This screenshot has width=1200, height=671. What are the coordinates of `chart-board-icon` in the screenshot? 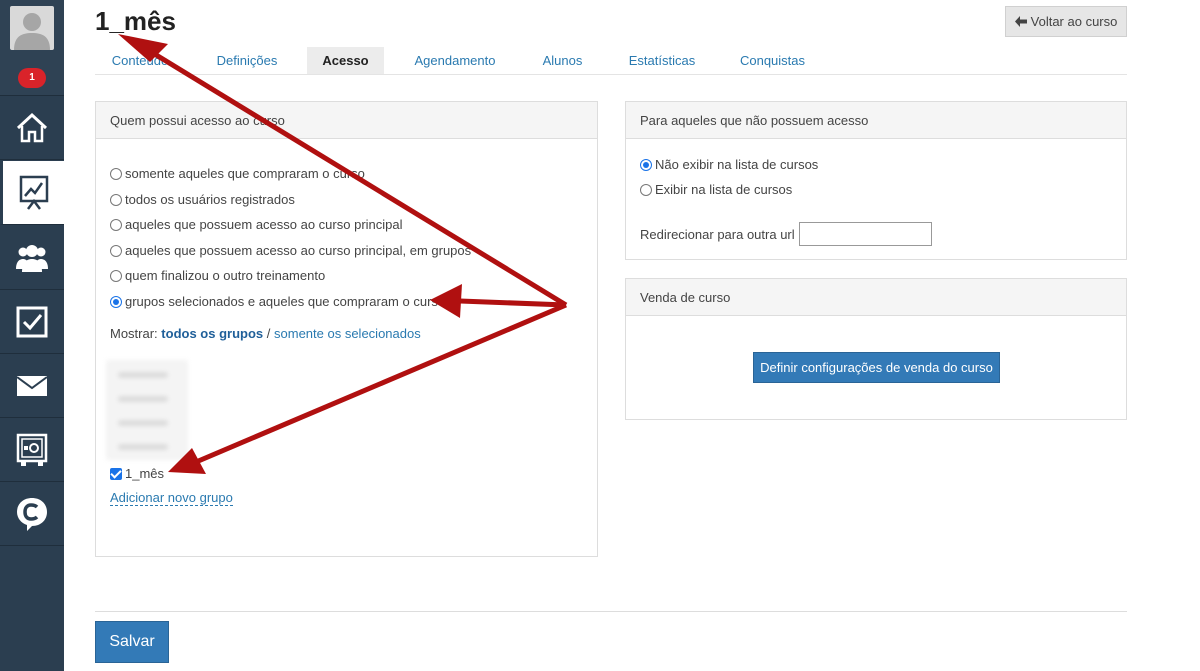 It's located at (33, 192).